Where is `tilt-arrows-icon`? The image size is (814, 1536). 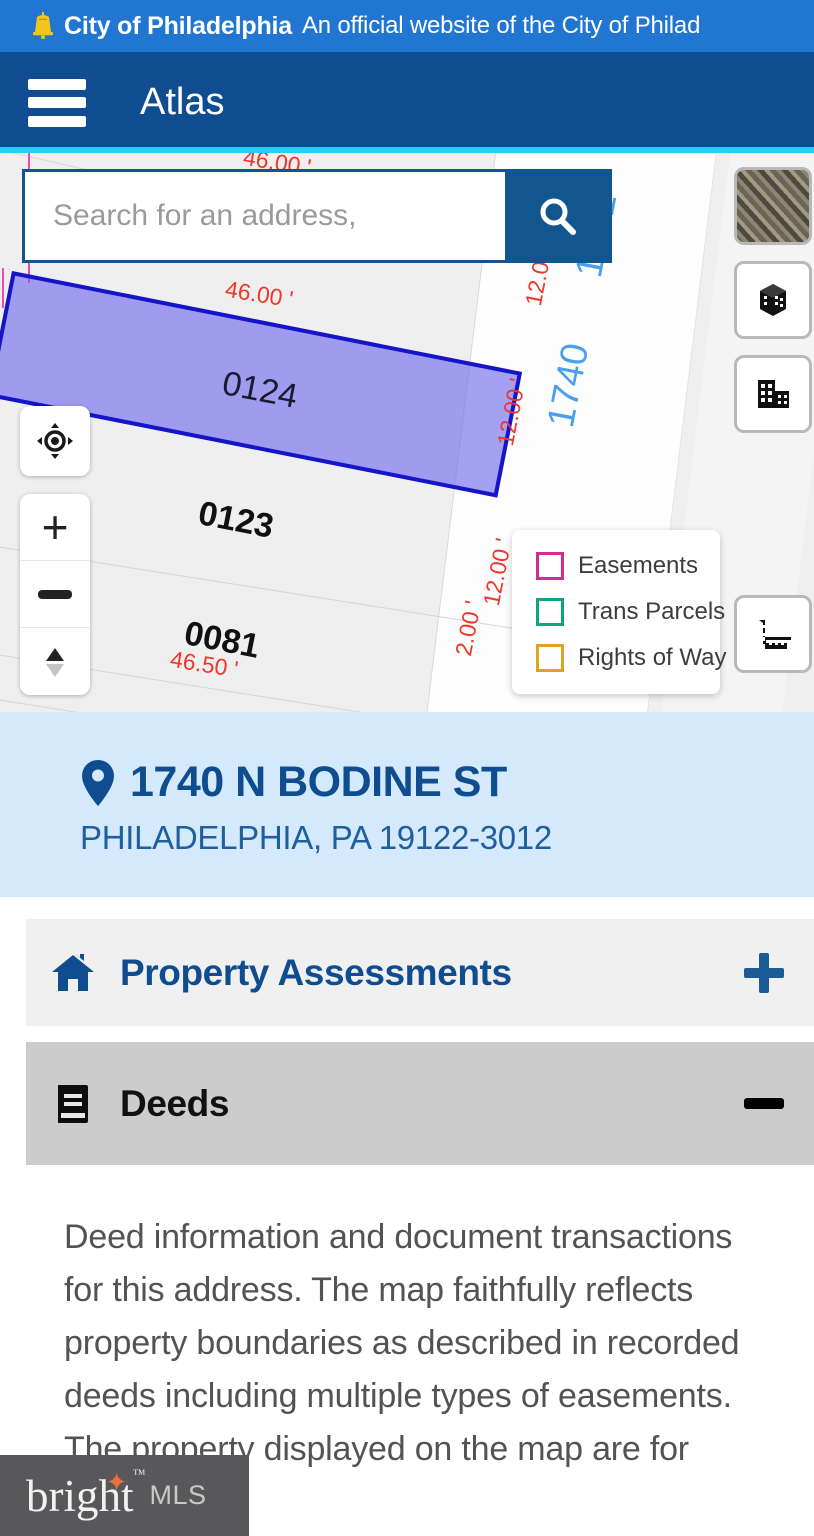 tilt-arrows-icon is located at coordinates (55, 662).